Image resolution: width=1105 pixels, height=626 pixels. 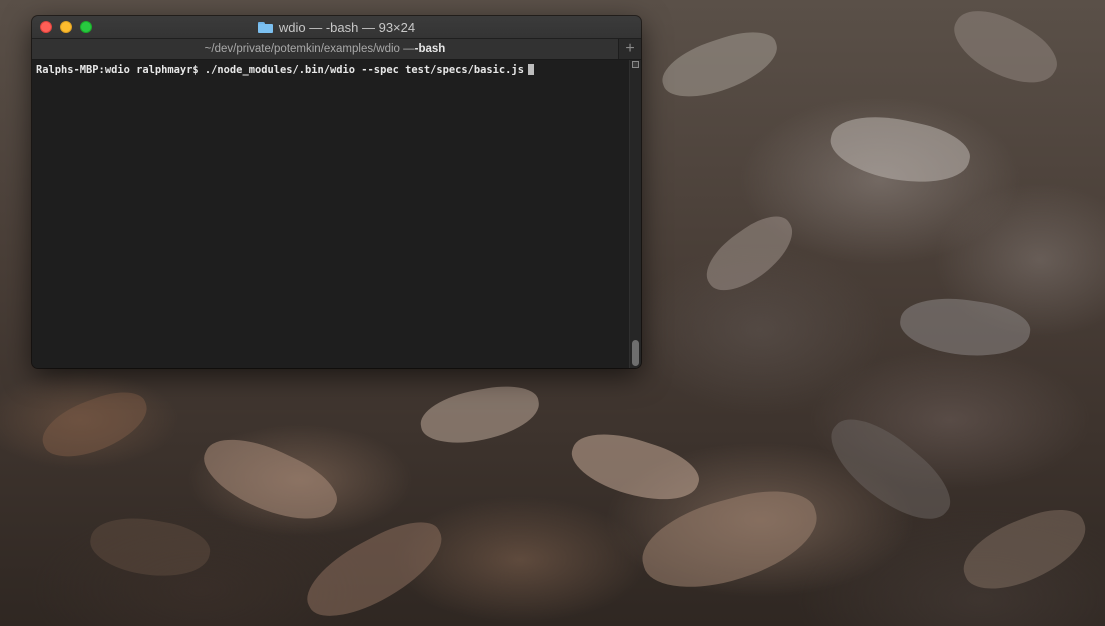 I want to click on close-window-button, so click(x=46, y=27).